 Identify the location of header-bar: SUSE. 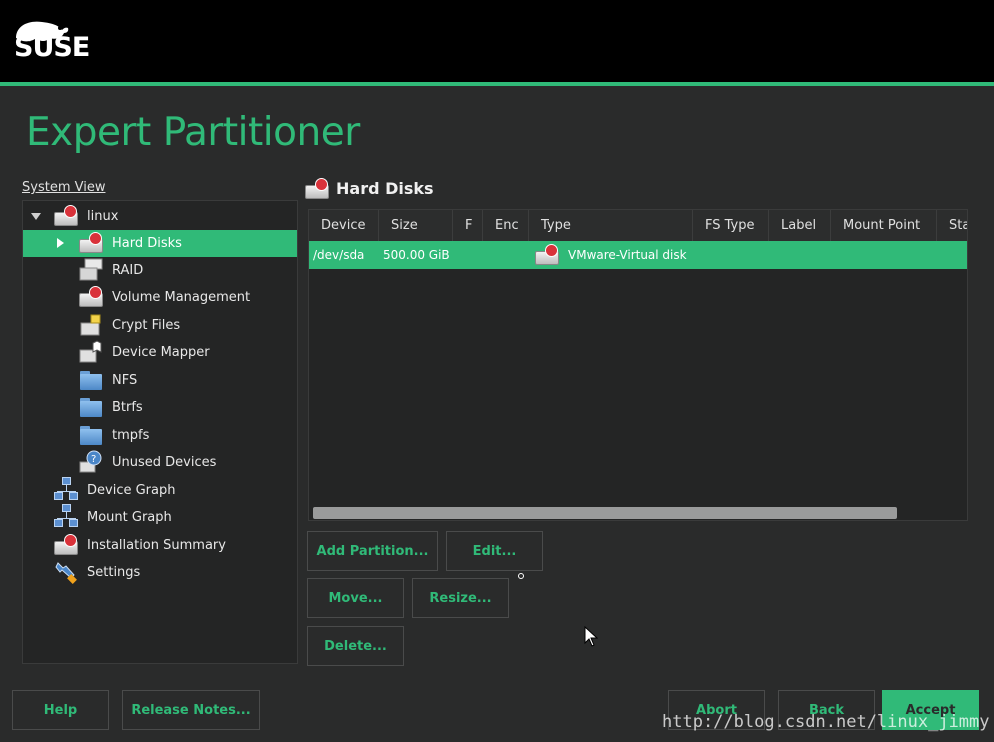
(497, 41).